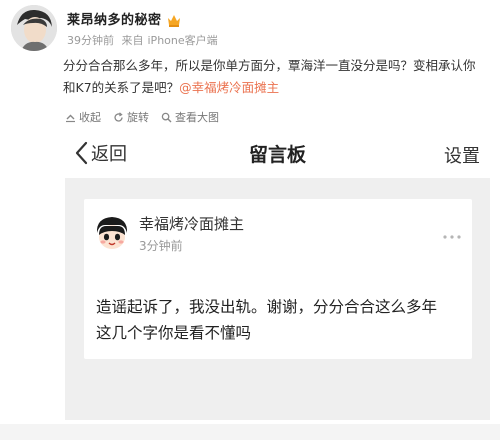 The image size is (500, 440). I want to click on comment-line-1: 造谣起诉了，我没出轨。谢谢，分分合合这么多年, so click(267, 307).